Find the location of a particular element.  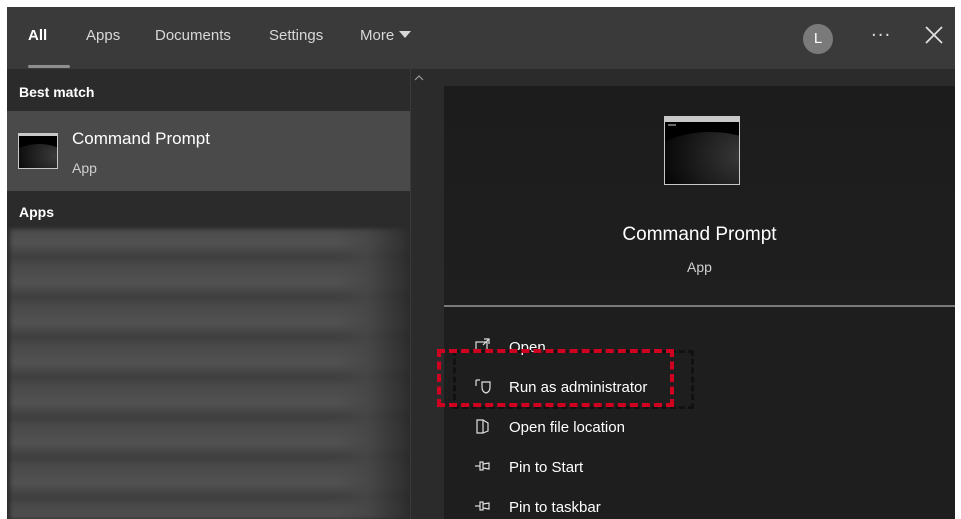

action-pin-to-taskbar: Pin to taskbar is located at coordinates (699, 504).